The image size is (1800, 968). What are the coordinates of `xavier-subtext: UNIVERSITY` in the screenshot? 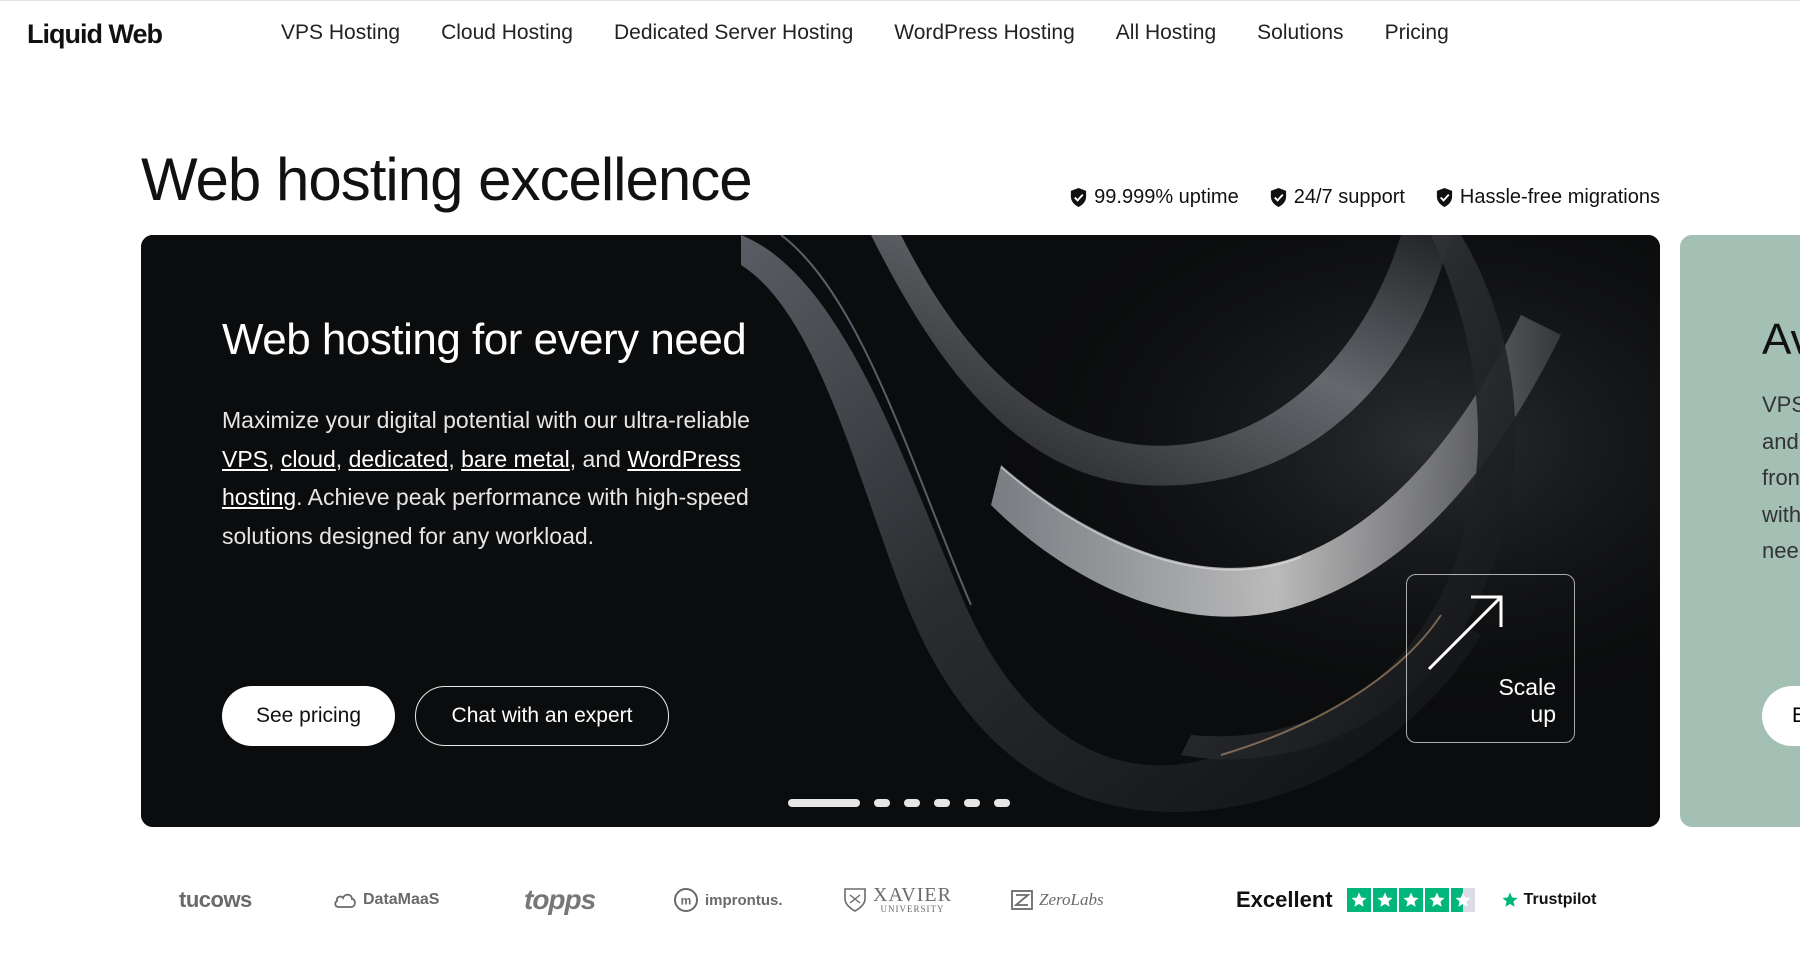 It's located at (912, 909).